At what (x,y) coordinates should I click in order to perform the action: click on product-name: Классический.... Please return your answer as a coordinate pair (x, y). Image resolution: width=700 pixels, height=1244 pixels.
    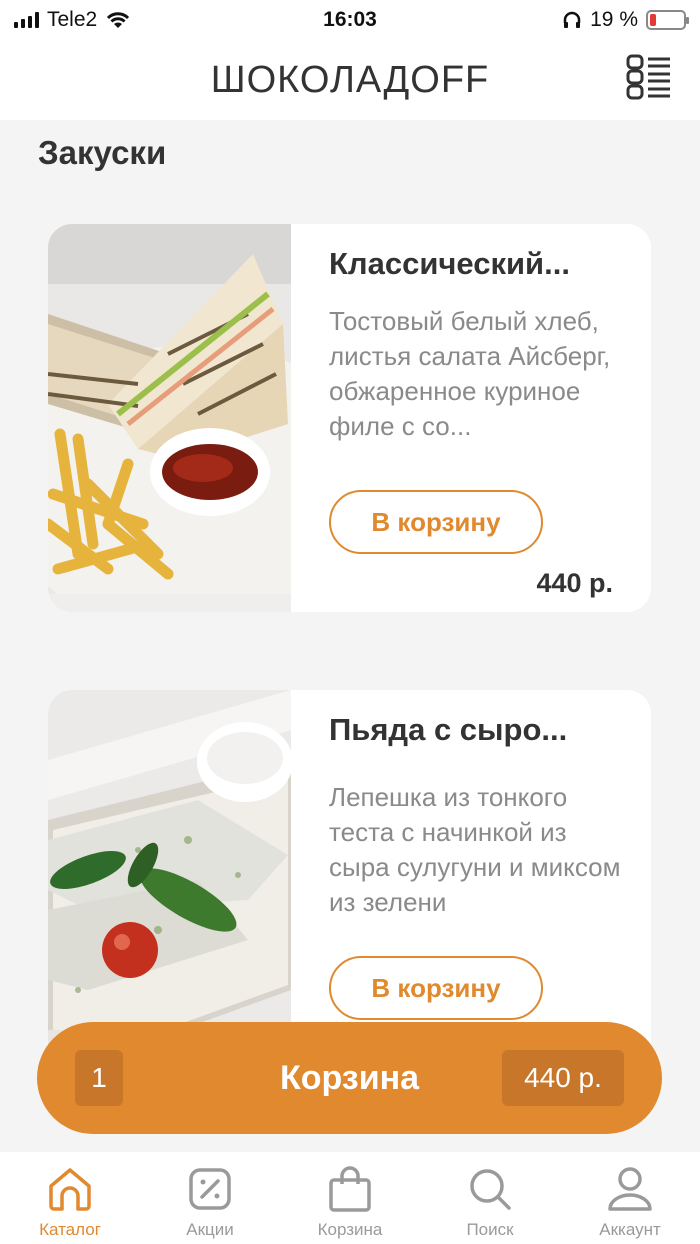
    Looking at the image, I should click on (449, 263).